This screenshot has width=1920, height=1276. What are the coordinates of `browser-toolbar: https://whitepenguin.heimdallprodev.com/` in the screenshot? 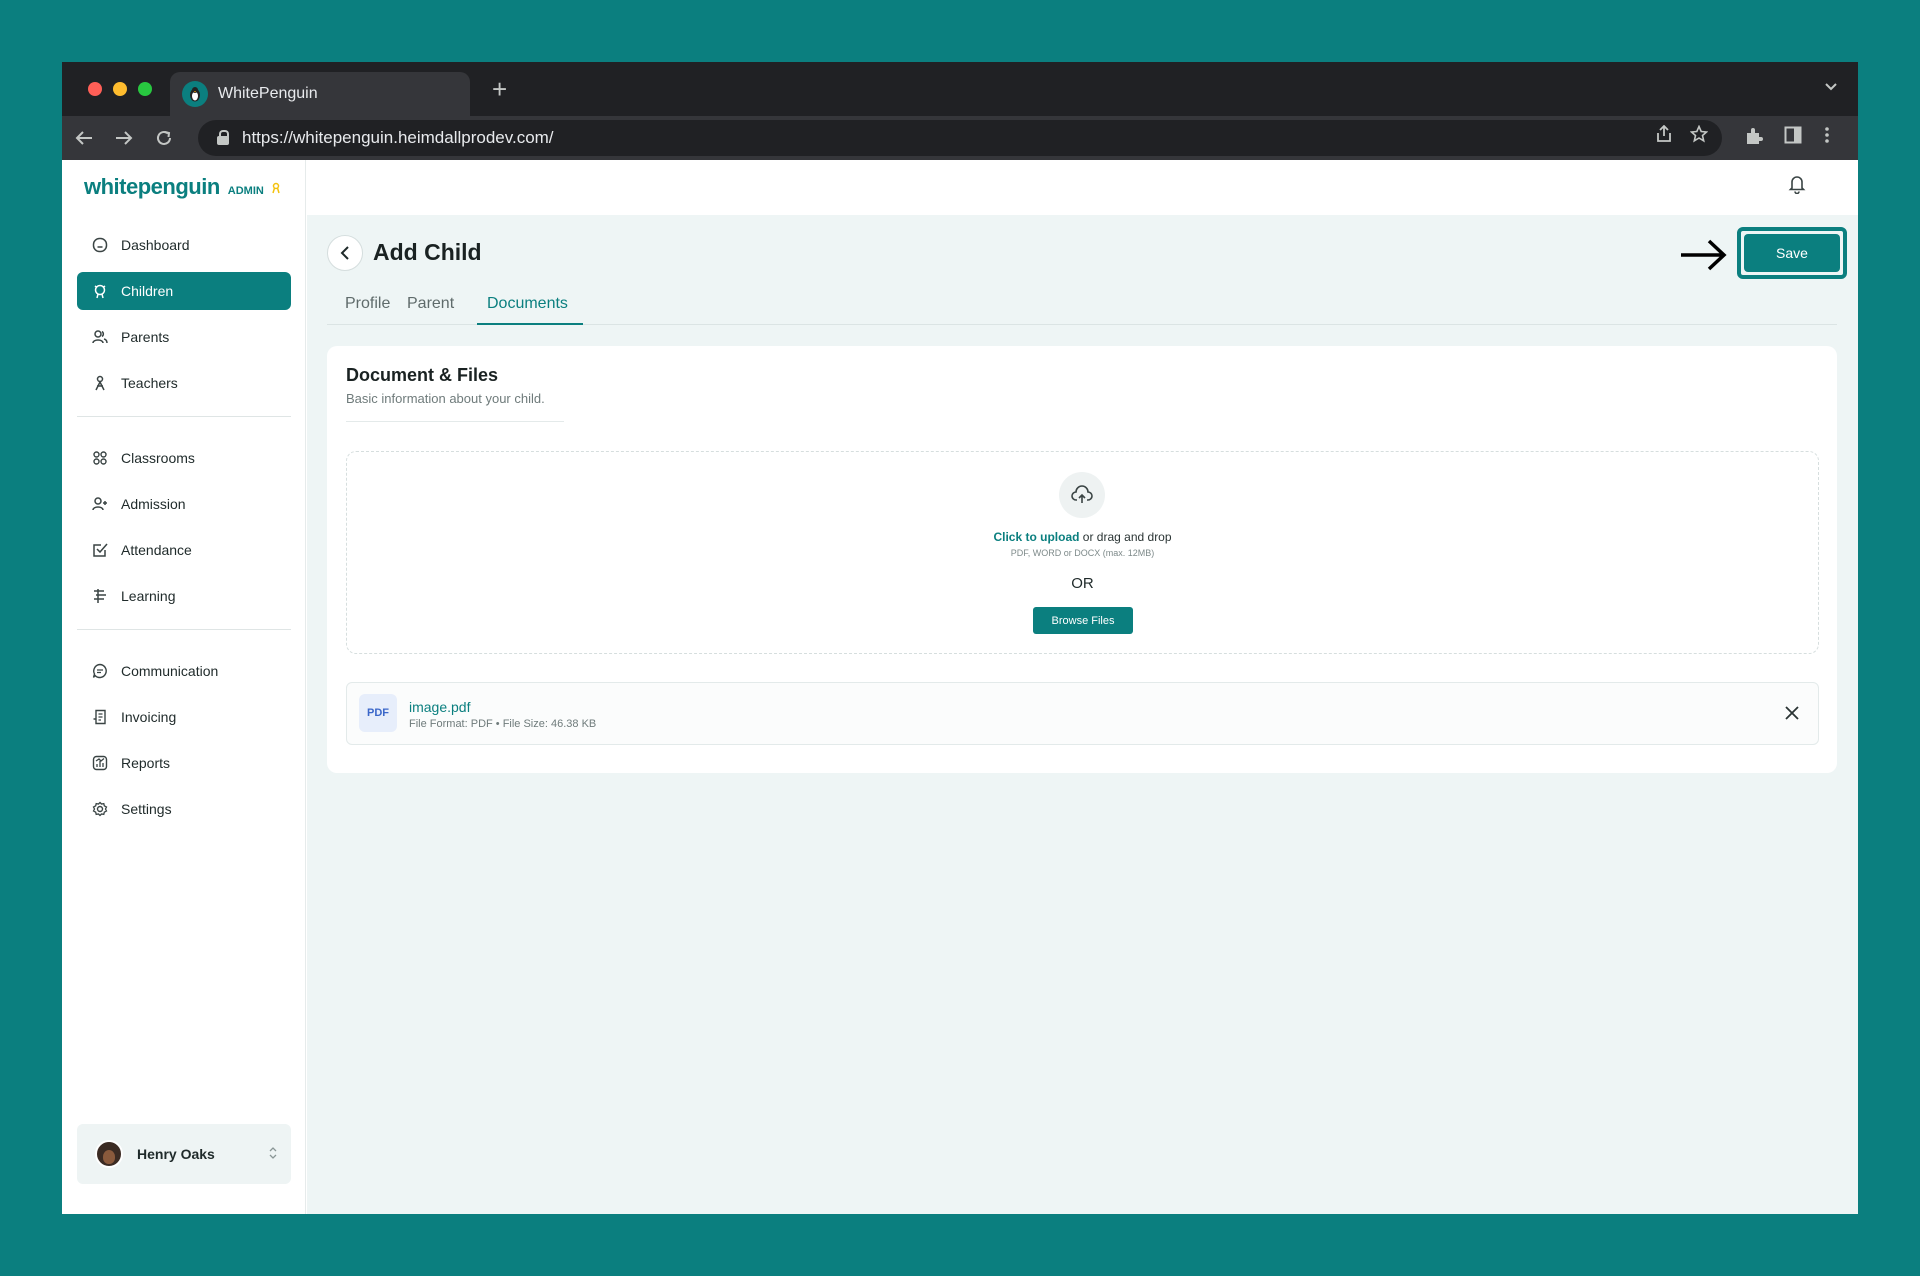 It's located at (960, 138).